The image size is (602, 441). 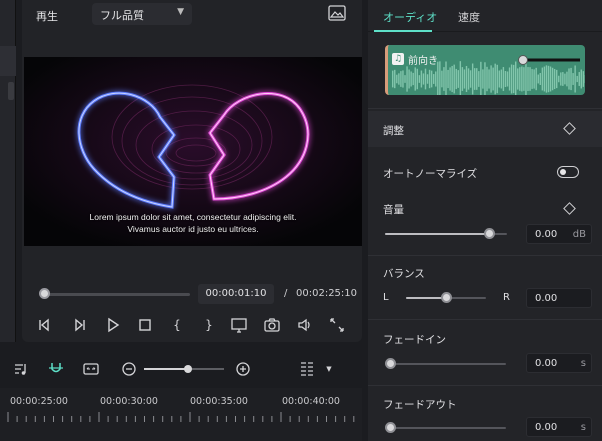 I want to click on music-note-icon: ♫, so click(x=398, y=59).